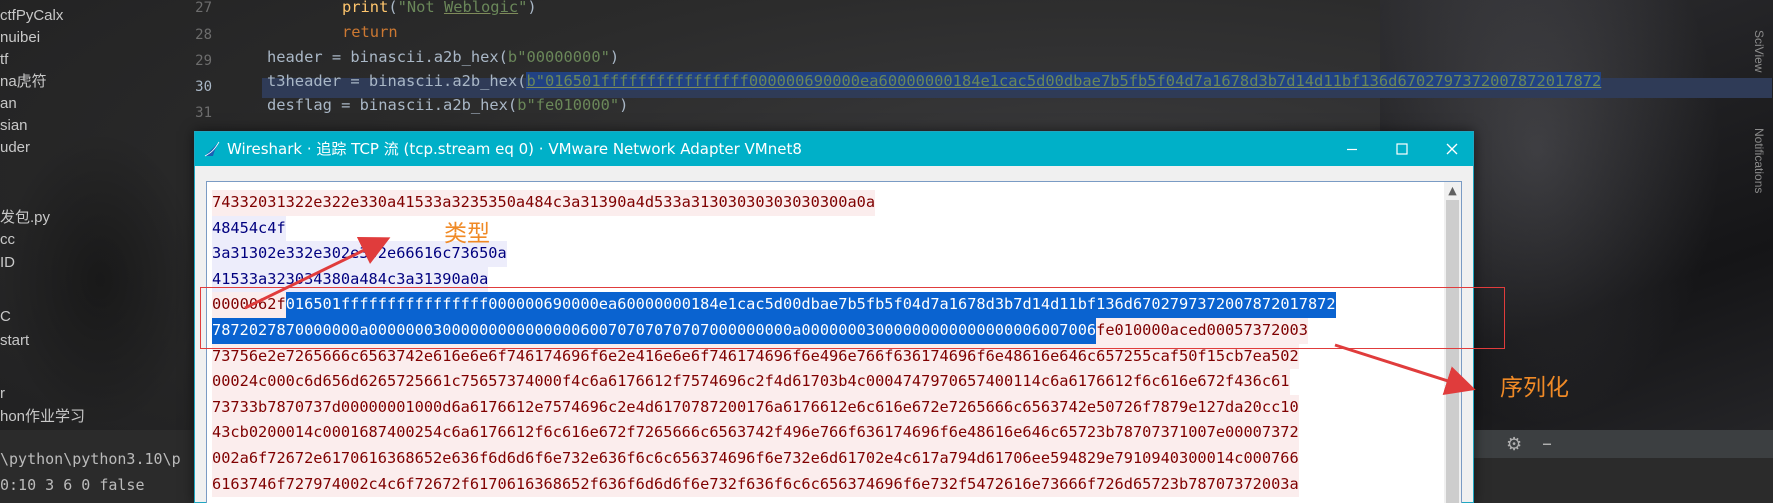  What do you see at coordinates (443, 57) in the screenshot?
I see `code-line: header = binascii.a2b_hex(b"00000000")` at bounding box center [443, 57].